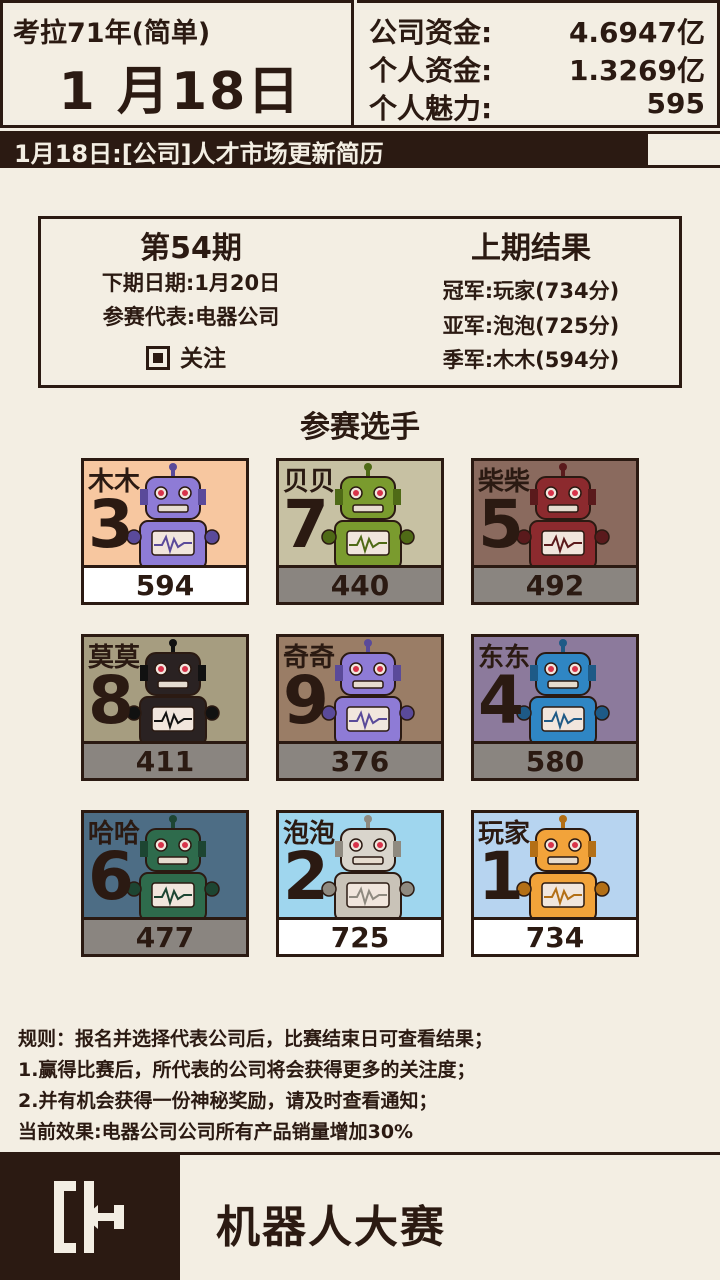  I want to click on player-number: 2, so click(306, 876).